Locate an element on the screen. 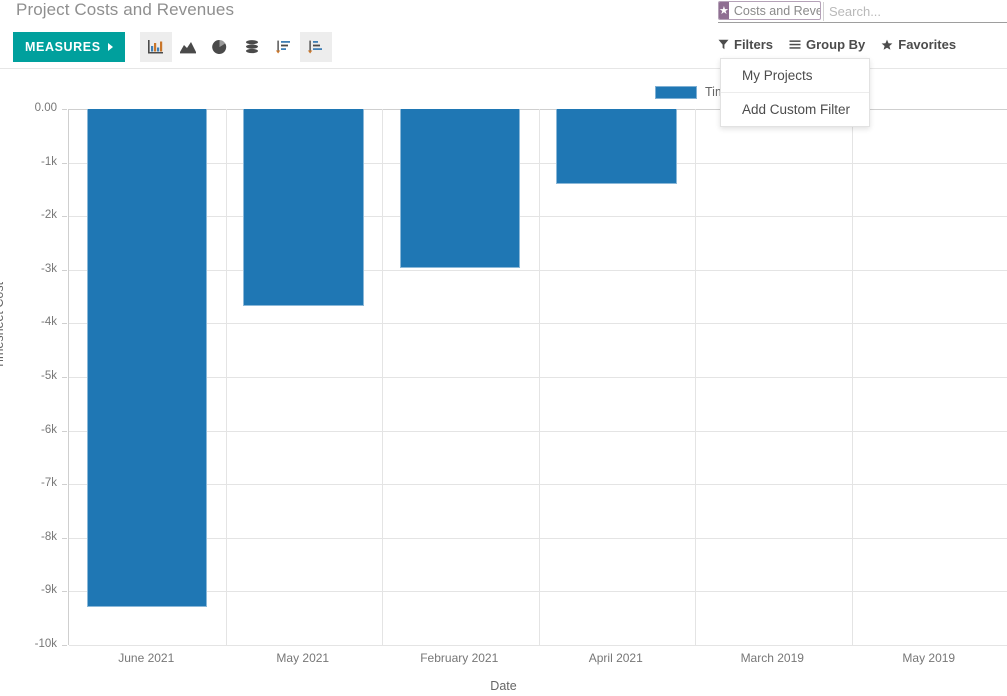 The width and height of the screenshot is (1007, 696). search-facet: ★ Costs and Revenues ✖ is located at coordinates (769, 10).